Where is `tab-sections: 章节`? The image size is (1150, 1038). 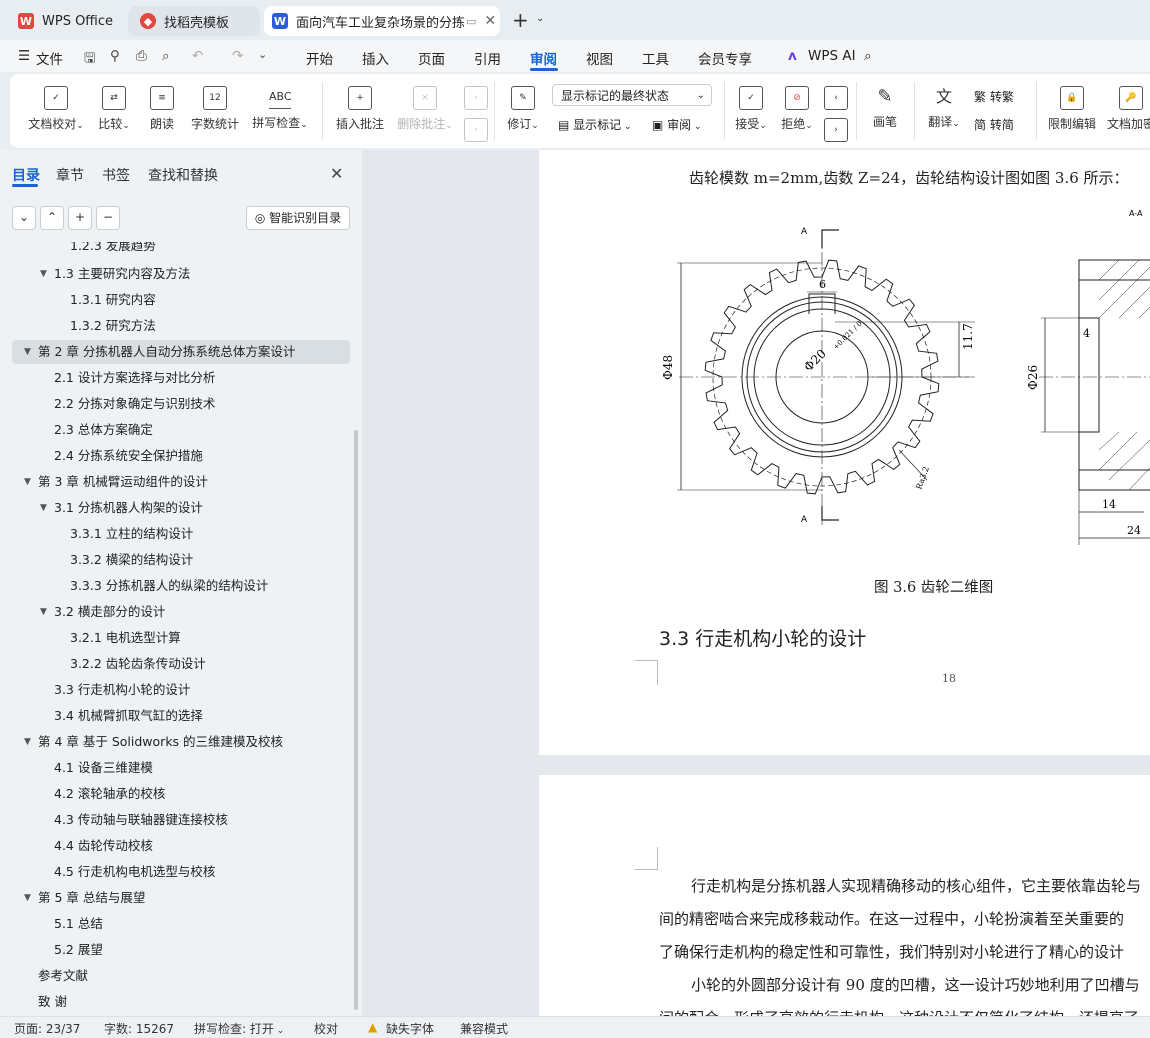 tab-sections: 章节 is located at coordinates (70, 175).